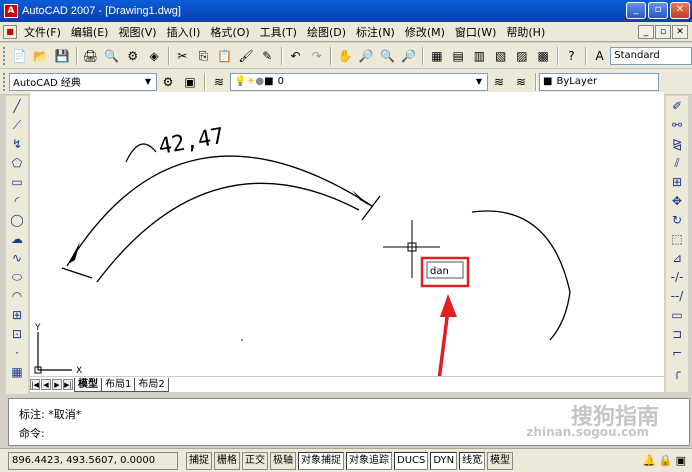 This screenshot has height=472, width=692. What do you see at coordinates (475, 32) in the screenshot?
I see `menu-window: 窗口(W)` at bounding box center [475, 32].